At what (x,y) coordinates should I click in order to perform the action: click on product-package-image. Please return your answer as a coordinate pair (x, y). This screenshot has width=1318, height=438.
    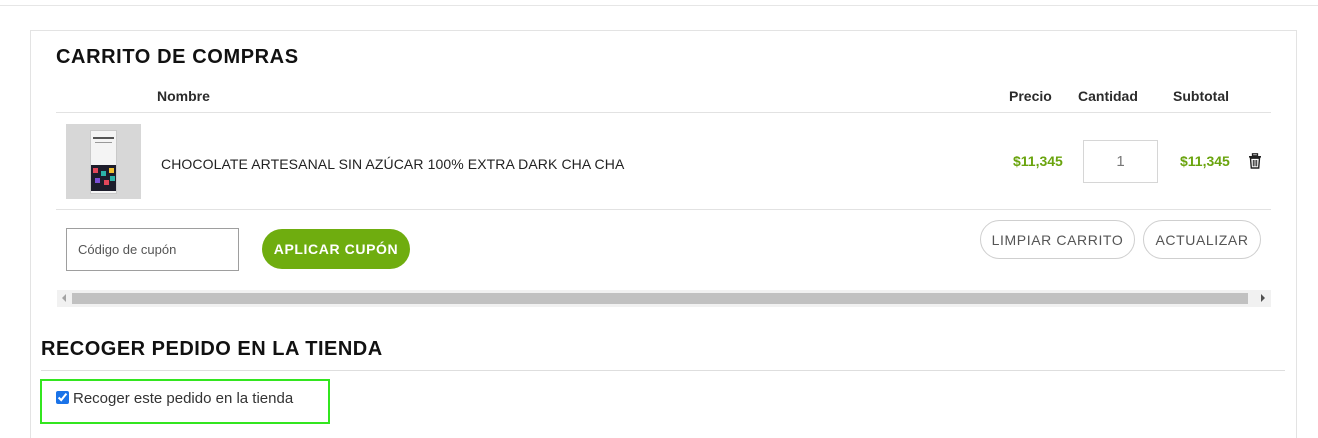
    Looking at the image, I should click on (103, 162).